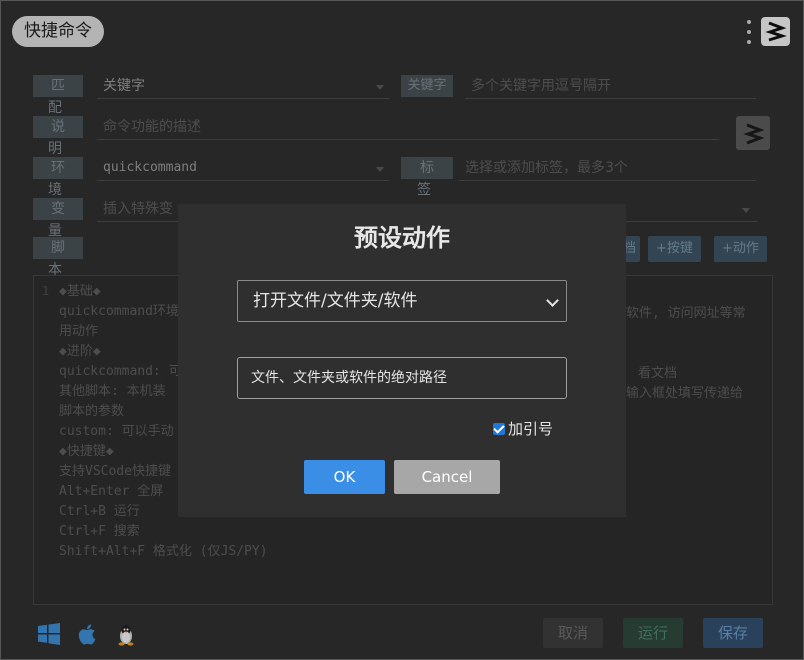 The height and width of the screenshot is (660, 804). Describe the element at coordinates (402, 378) in the screenshot. I see `path-input: 文件、文件夹或软件的绝对路径` at that location.